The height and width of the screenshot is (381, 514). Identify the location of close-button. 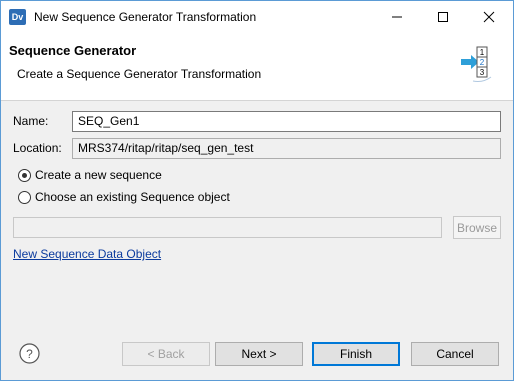
(489, 17).